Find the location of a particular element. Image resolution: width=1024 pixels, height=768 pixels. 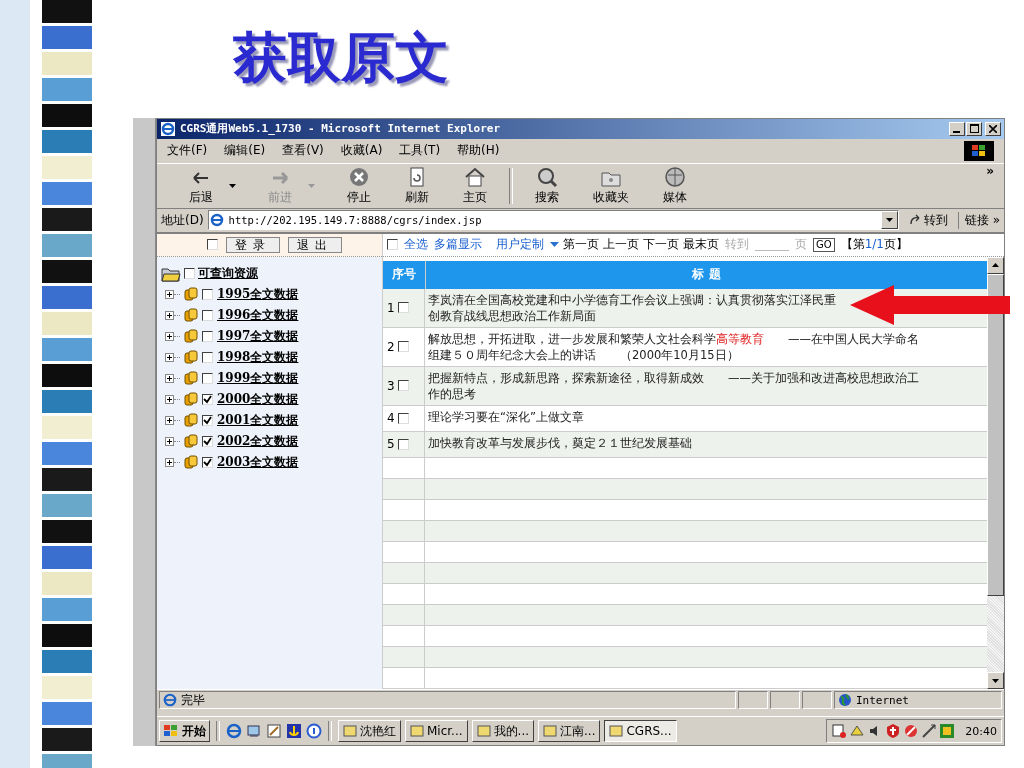

tree-item: 1999全文数据 is located at coordinates (258, 378).